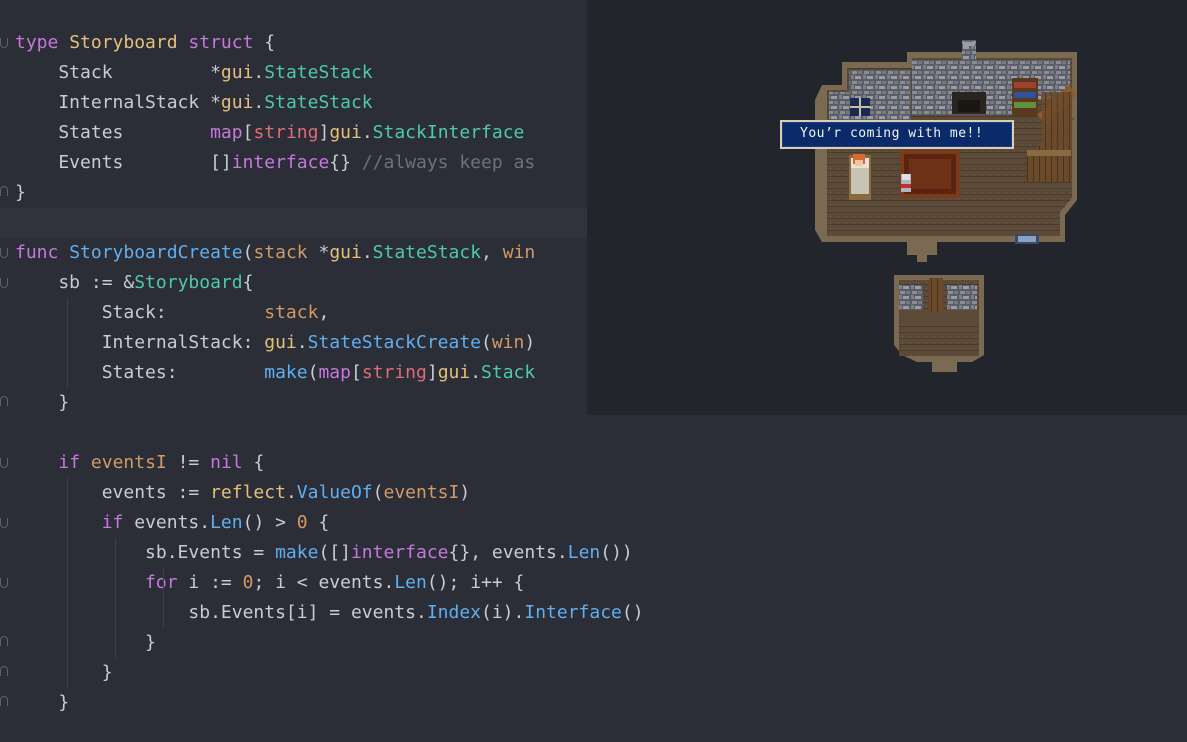 The width and height of the screenshot is (1187, 742). I want to click on code-token: ), so click(530, 342).